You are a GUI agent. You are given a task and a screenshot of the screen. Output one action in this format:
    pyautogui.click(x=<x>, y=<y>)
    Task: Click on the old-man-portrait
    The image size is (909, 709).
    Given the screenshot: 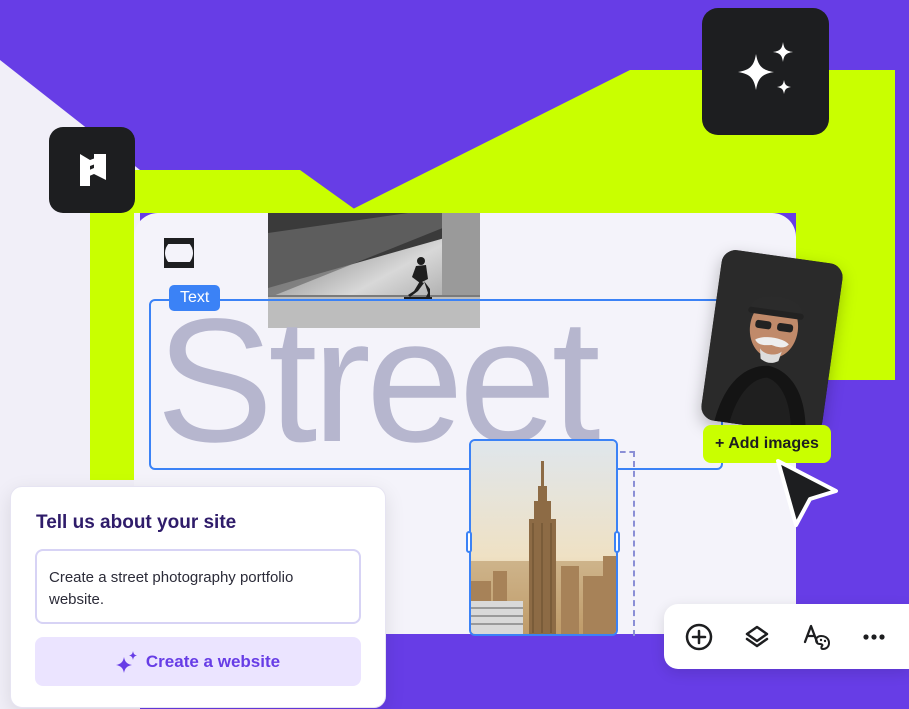 What is the action you would take?
    pyautogui.click(x=772, y=342)
    